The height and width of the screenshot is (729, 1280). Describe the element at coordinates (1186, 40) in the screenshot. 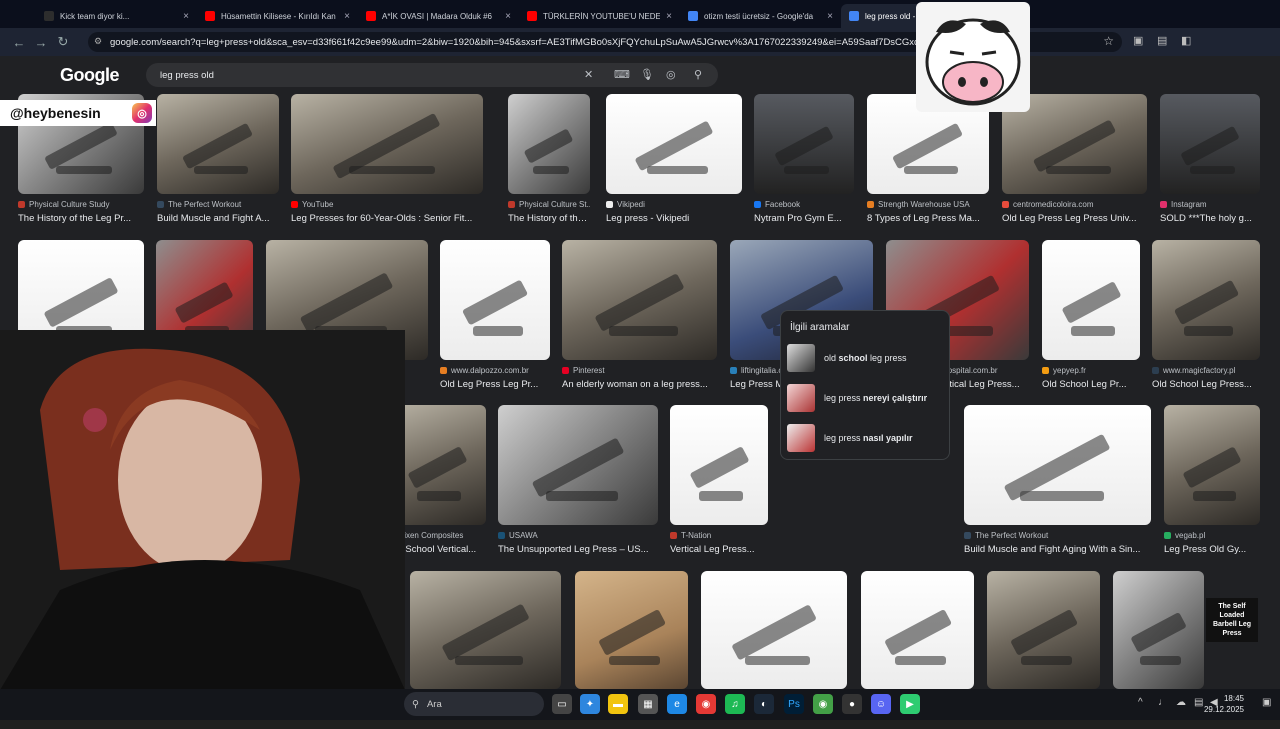

I see `extension-icon: ◧` at that location.